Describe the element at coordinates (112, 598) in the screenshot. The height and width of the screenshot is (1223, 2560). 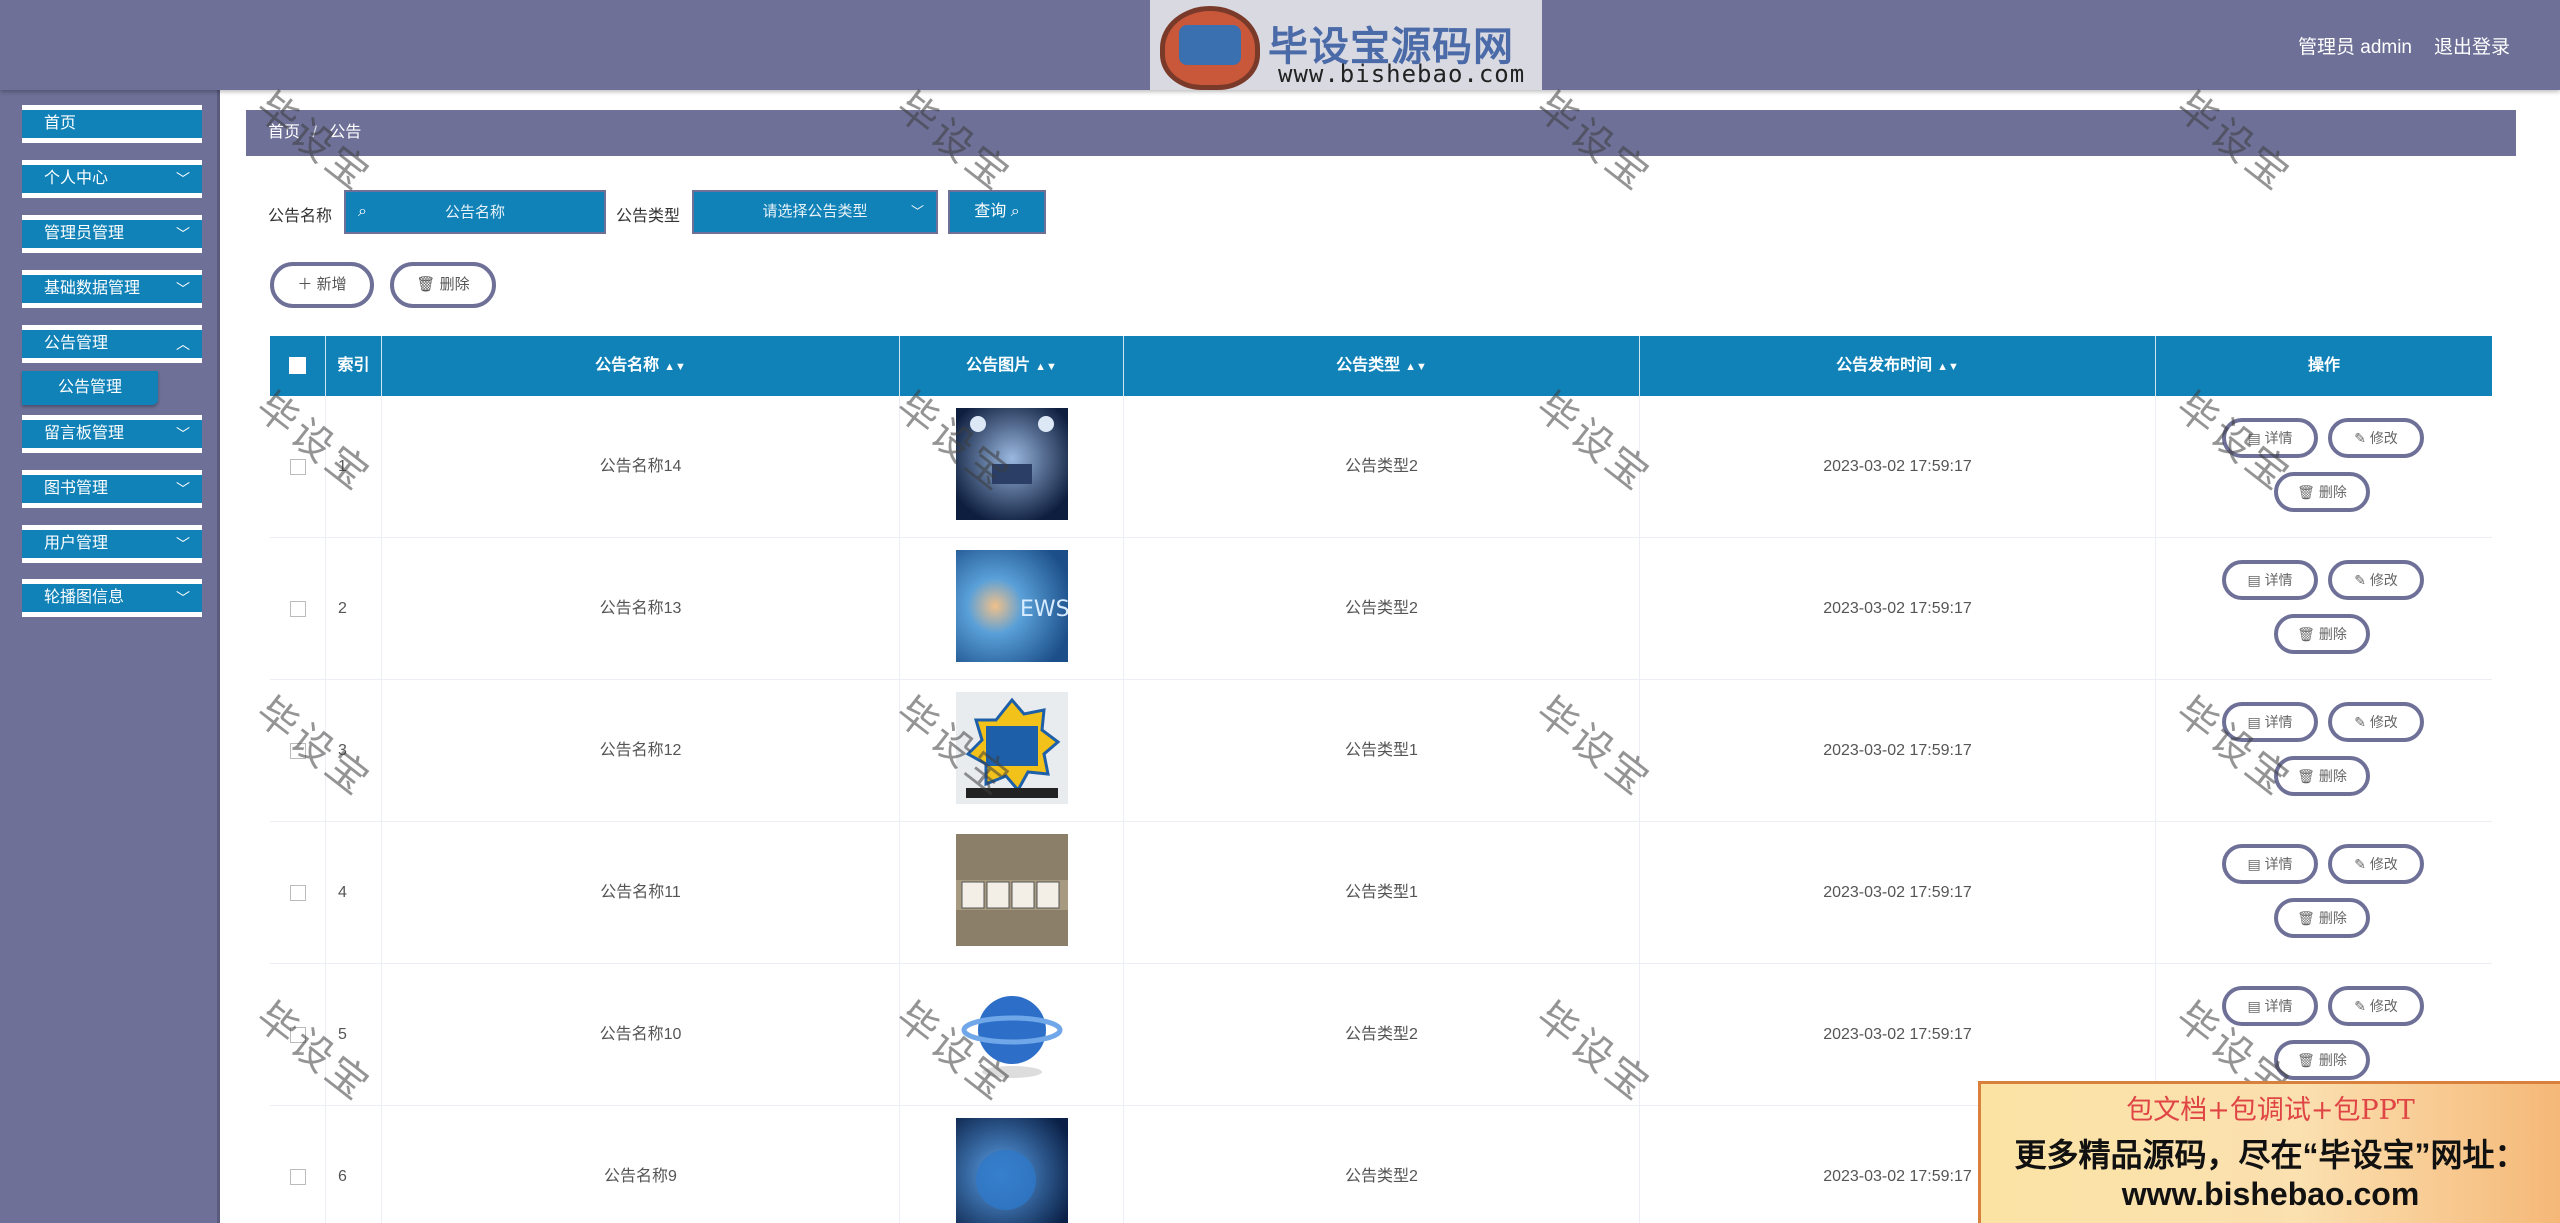
I see `sidebar-item-carousel: 轮播图信息 ﹀` at that location.